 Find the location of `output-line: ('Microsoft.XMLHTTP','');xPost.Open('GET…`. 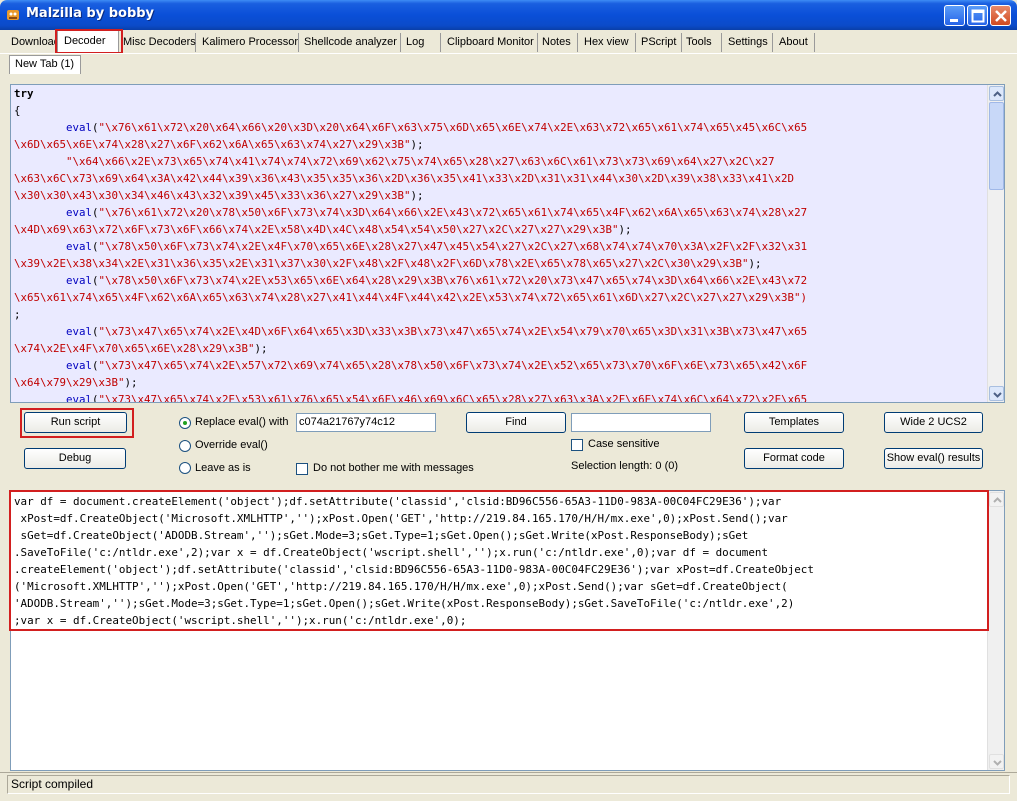

output-line: ('Microsoft.XMLHTTP','');xPost.Open('GET… is located at coordinates (401, 586).